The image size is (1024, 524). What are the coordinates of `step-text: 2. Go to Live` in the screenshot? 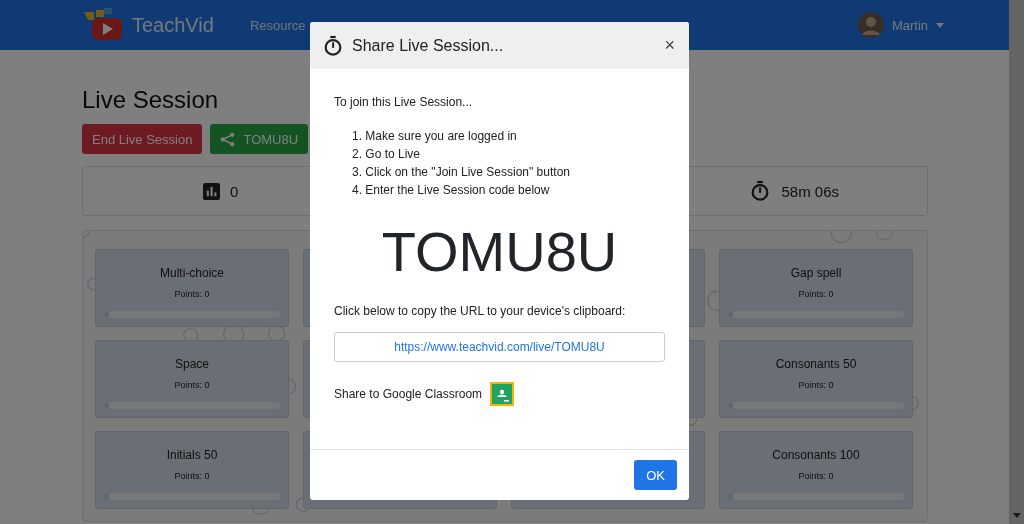 It's located at (387, 154).